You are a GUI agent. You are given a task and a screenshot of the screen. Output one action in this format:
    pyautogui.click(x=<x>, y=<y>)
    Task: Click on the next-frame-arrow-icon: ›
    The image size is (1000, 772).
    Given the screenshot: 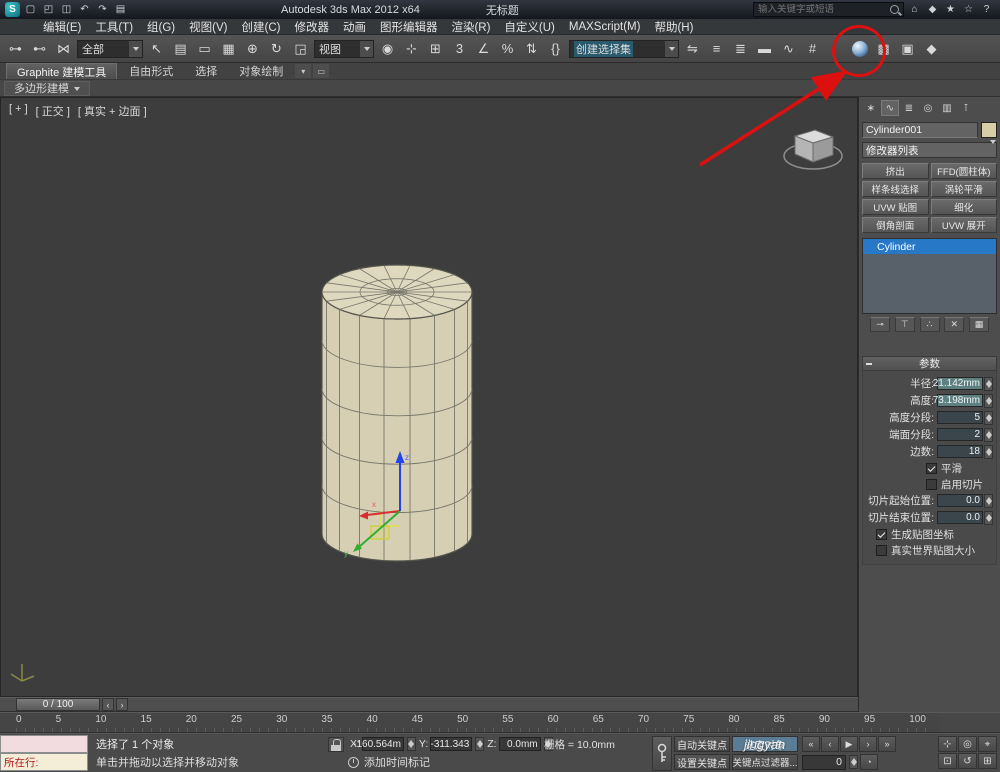 What is the action you would take?
    pyautogui.click(x=122, y=704)
    